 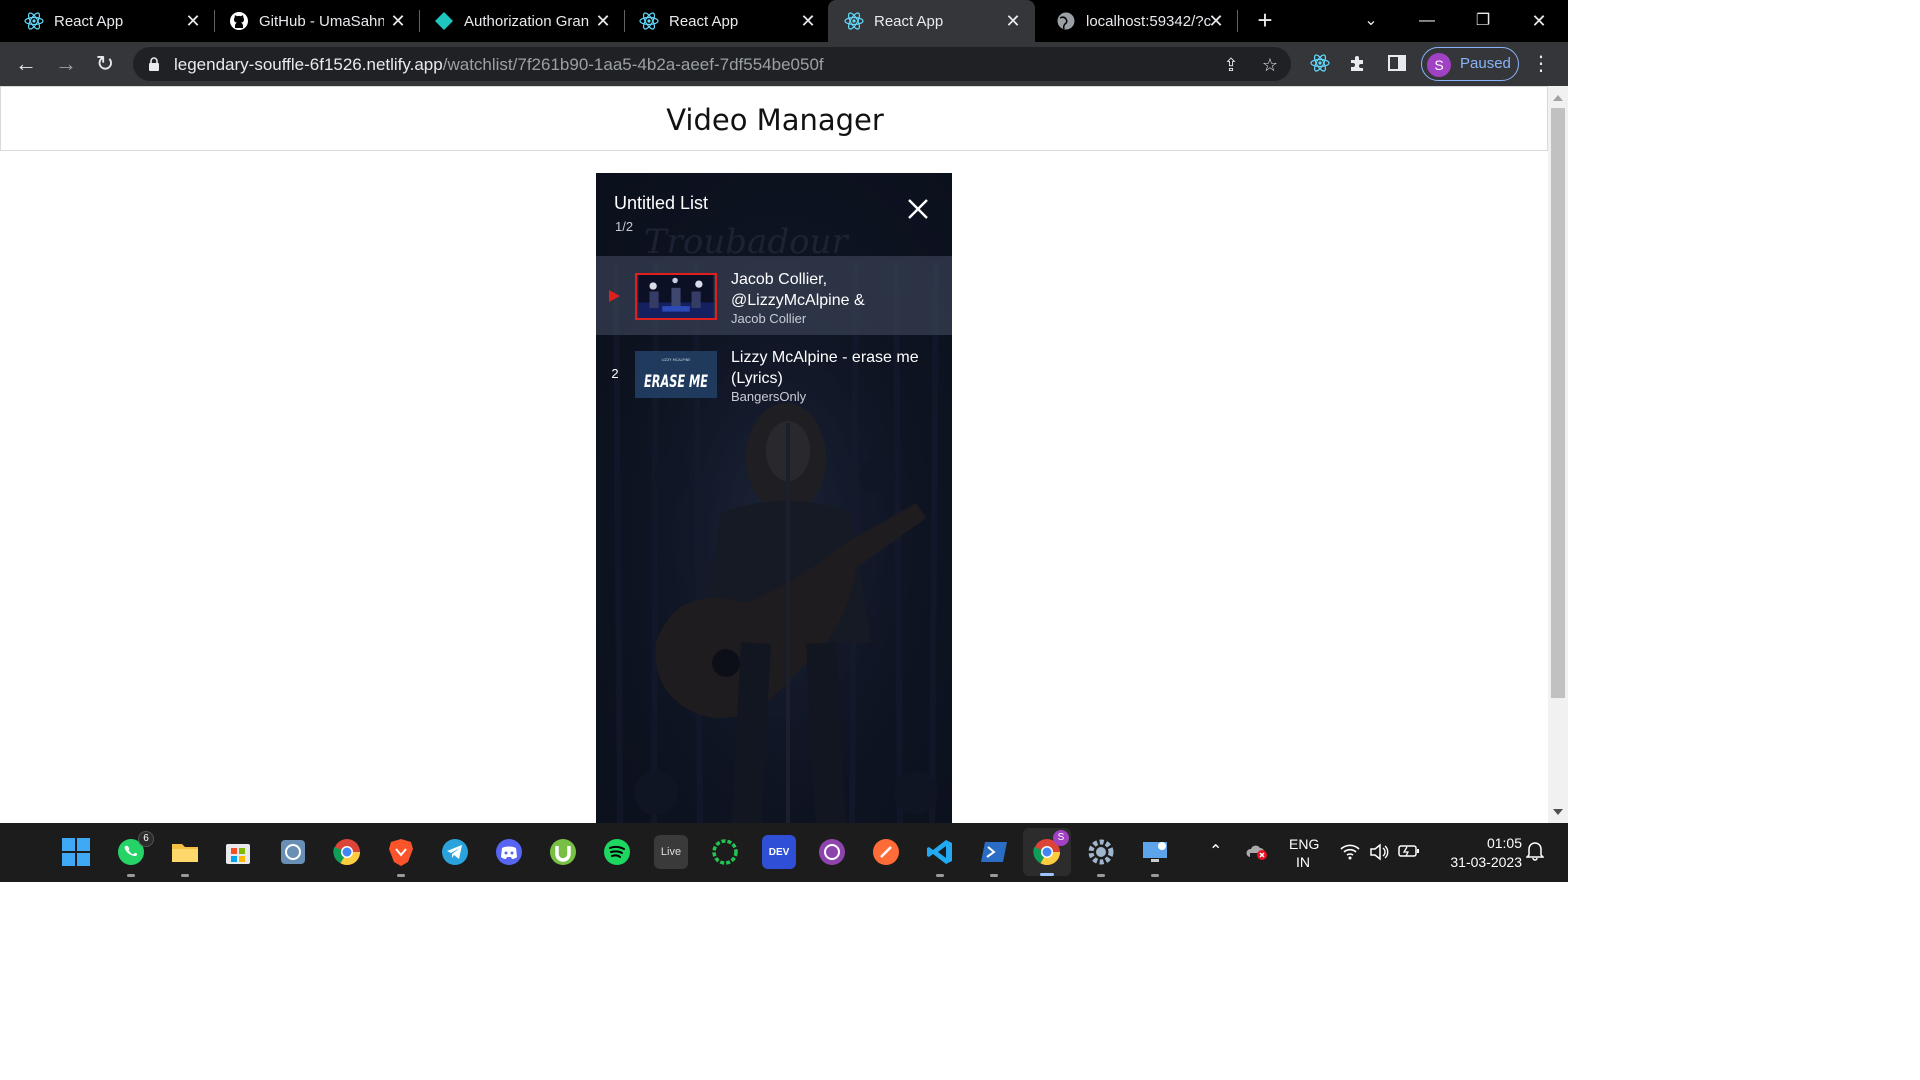 I want to click on globe-icon, so click(x=1066, y=21).